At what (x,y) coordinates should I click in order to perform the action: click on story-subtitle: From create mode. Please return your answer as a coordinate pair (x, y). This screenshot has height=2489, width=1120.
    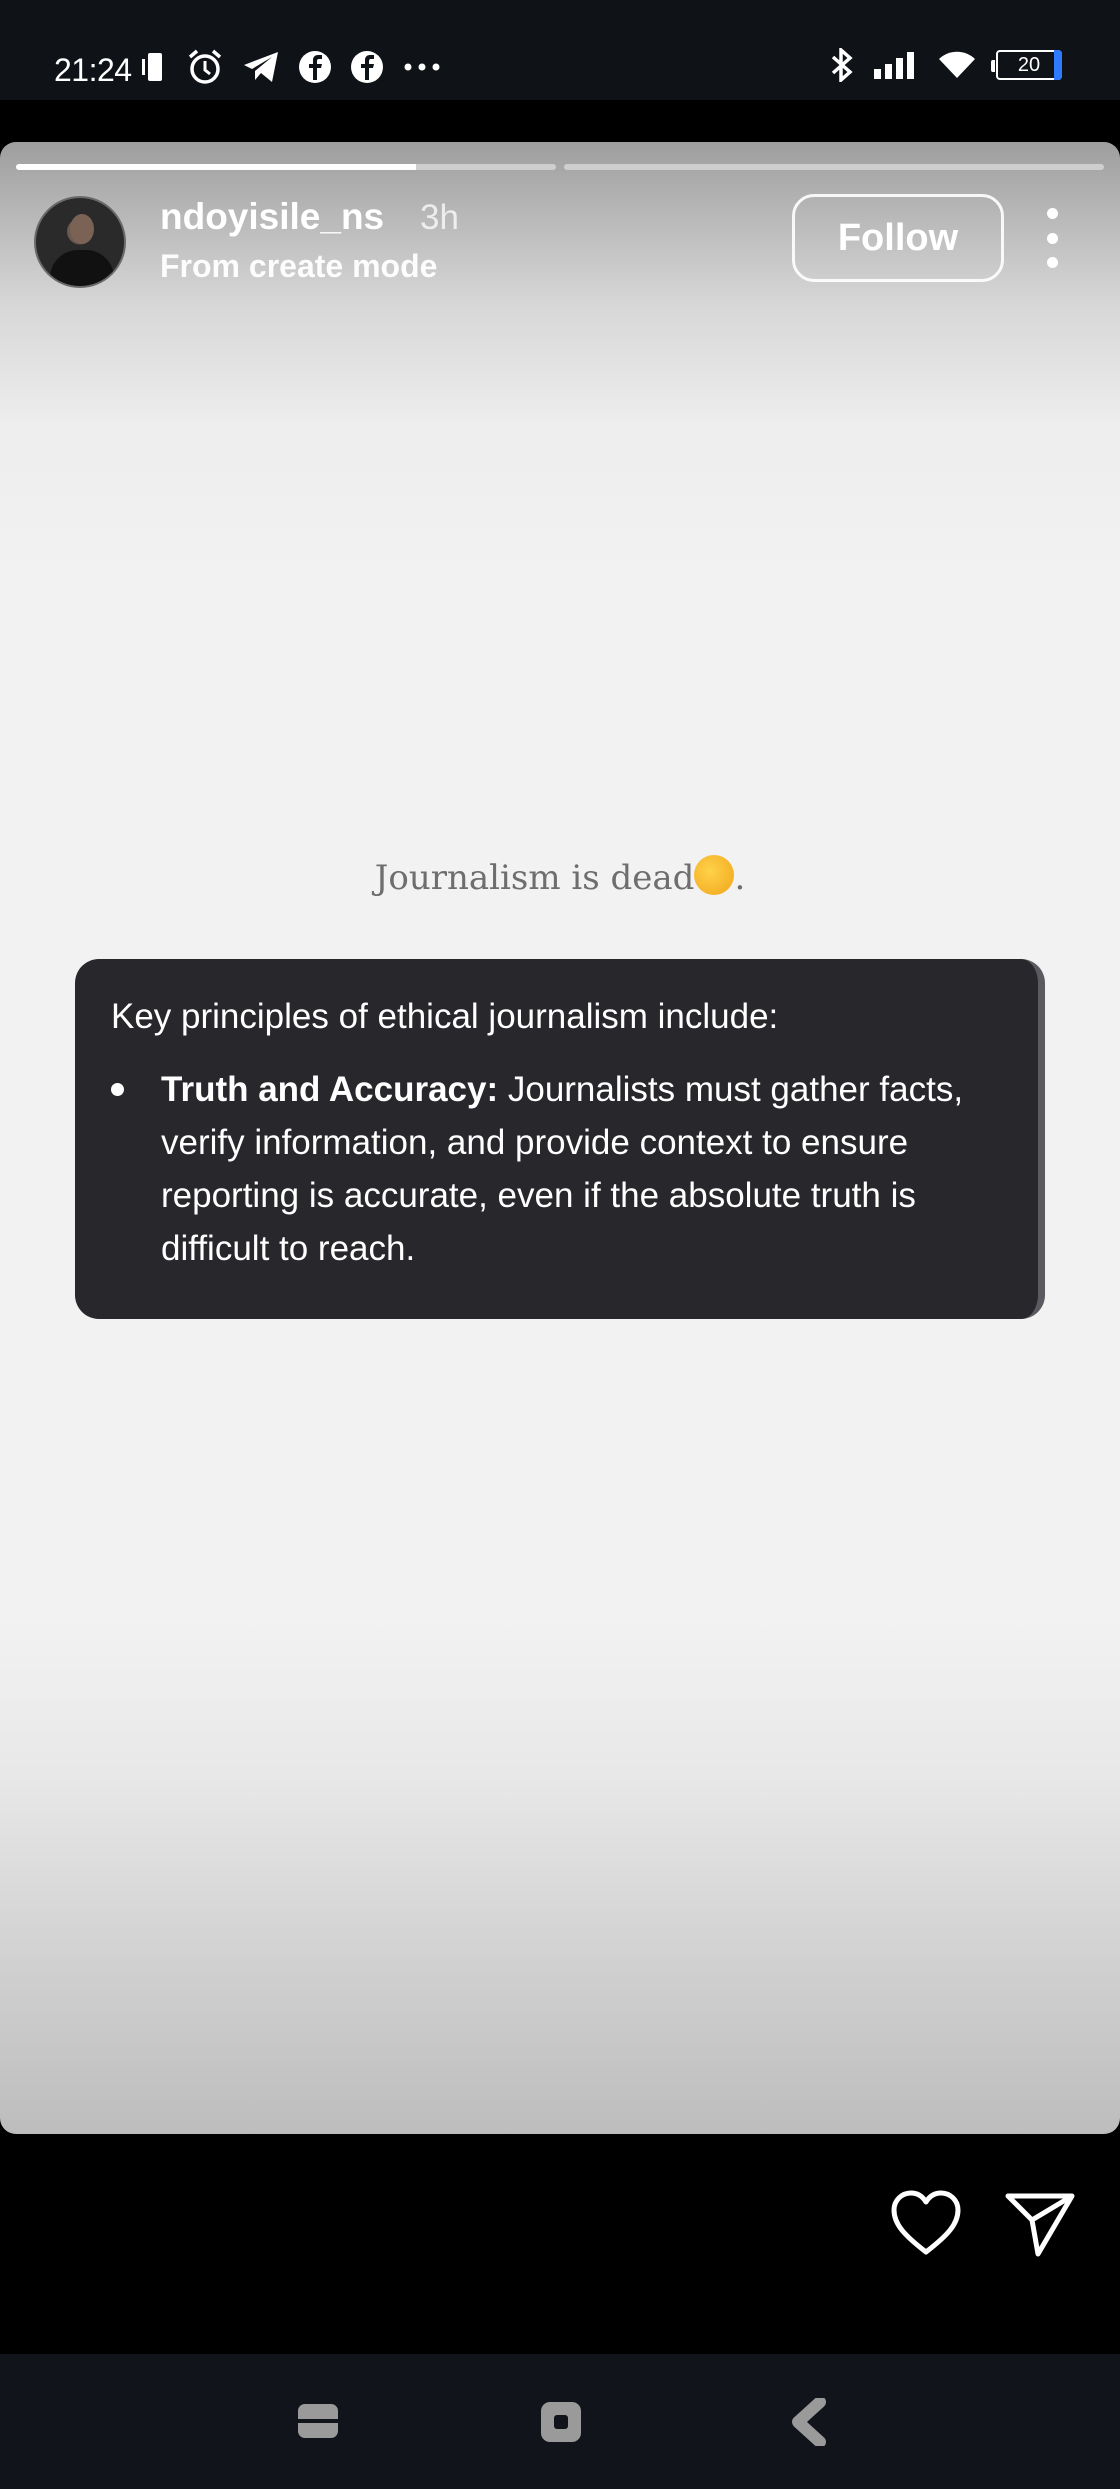
    Looking at the image, I should click on (299, 266).